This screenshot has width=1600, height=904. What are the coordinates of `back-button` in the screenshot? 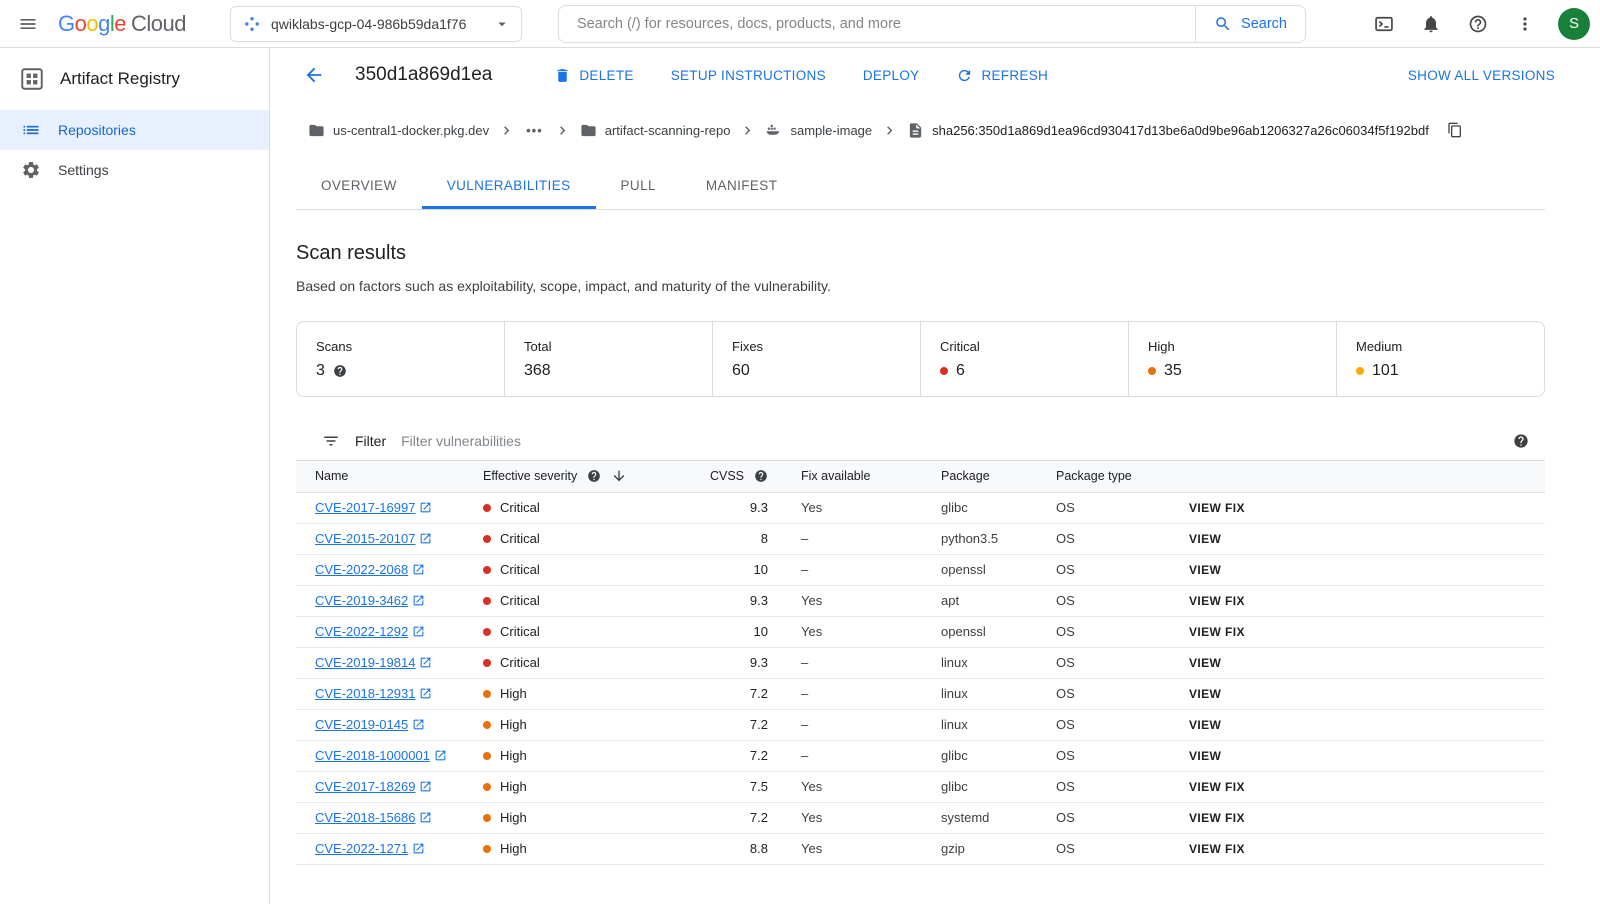 It's located at (314, 75).